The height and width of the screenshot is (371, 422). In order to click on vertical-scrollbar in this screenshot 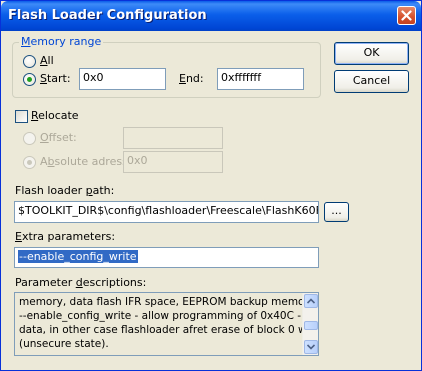, I will do `click(310, 324)`.